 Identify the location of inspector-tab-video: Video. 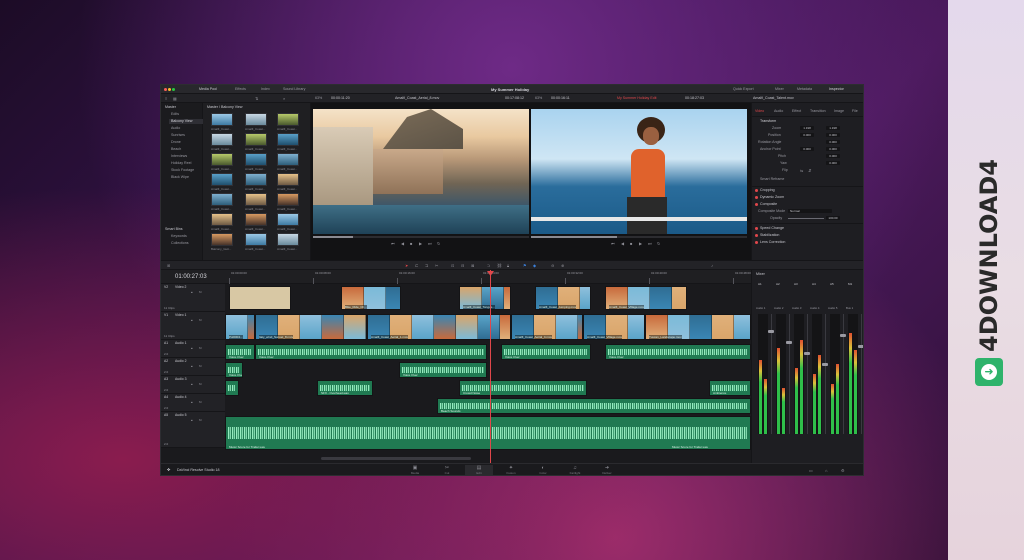
(759, 111).